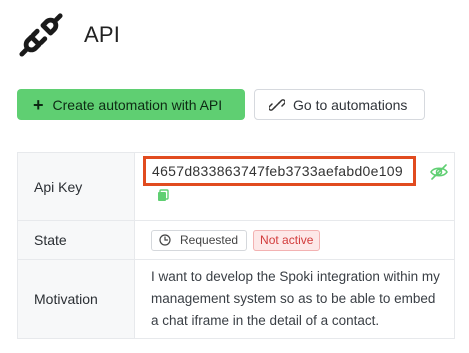  Describe the element at coordinates (76, 186) in the screenshot. I see `api-key-label: Api Key` at that location.